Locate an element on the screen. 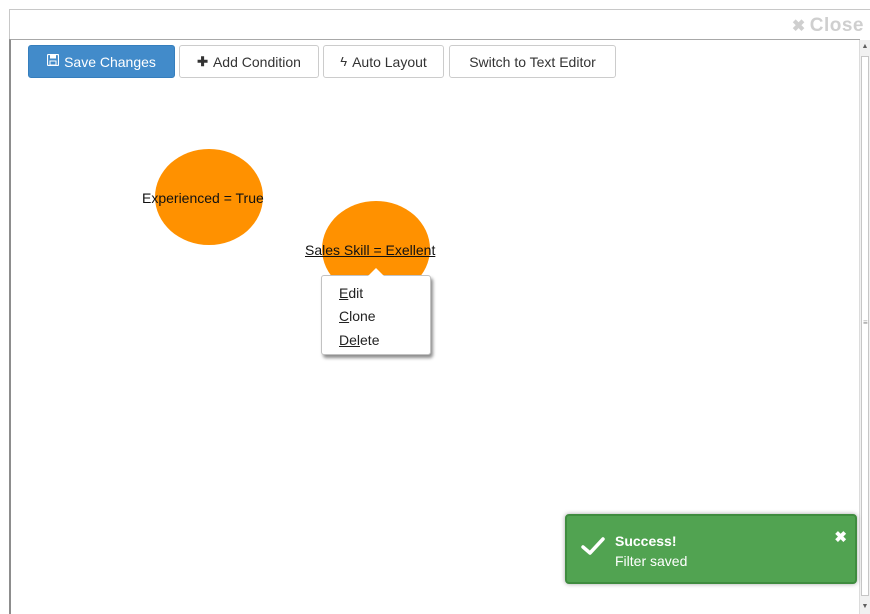 This screenshot has width=870, height=614. success-toast: Success! Filter saved ✖ is located at coordinates (711, 549).